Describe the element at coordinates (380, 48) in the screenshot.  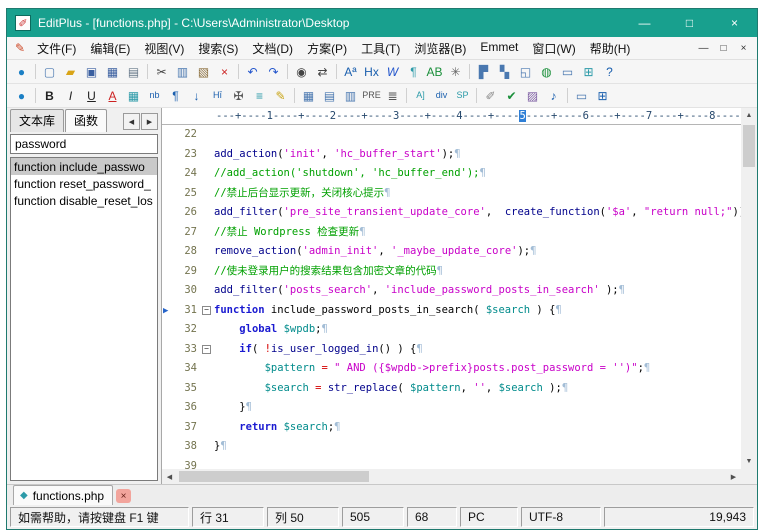
I see `menu-item: 工具(T)` at that location.